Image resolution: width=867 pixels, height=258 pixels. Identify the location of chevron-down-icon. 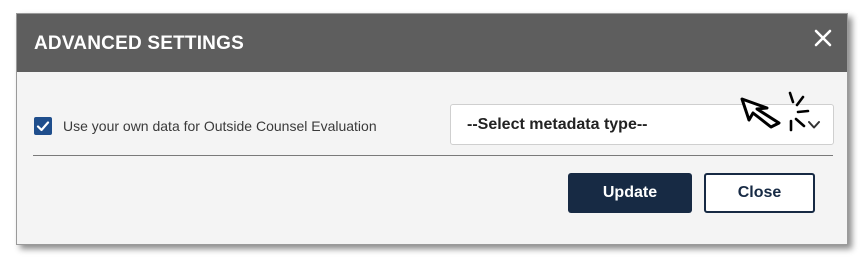
(814, 125).